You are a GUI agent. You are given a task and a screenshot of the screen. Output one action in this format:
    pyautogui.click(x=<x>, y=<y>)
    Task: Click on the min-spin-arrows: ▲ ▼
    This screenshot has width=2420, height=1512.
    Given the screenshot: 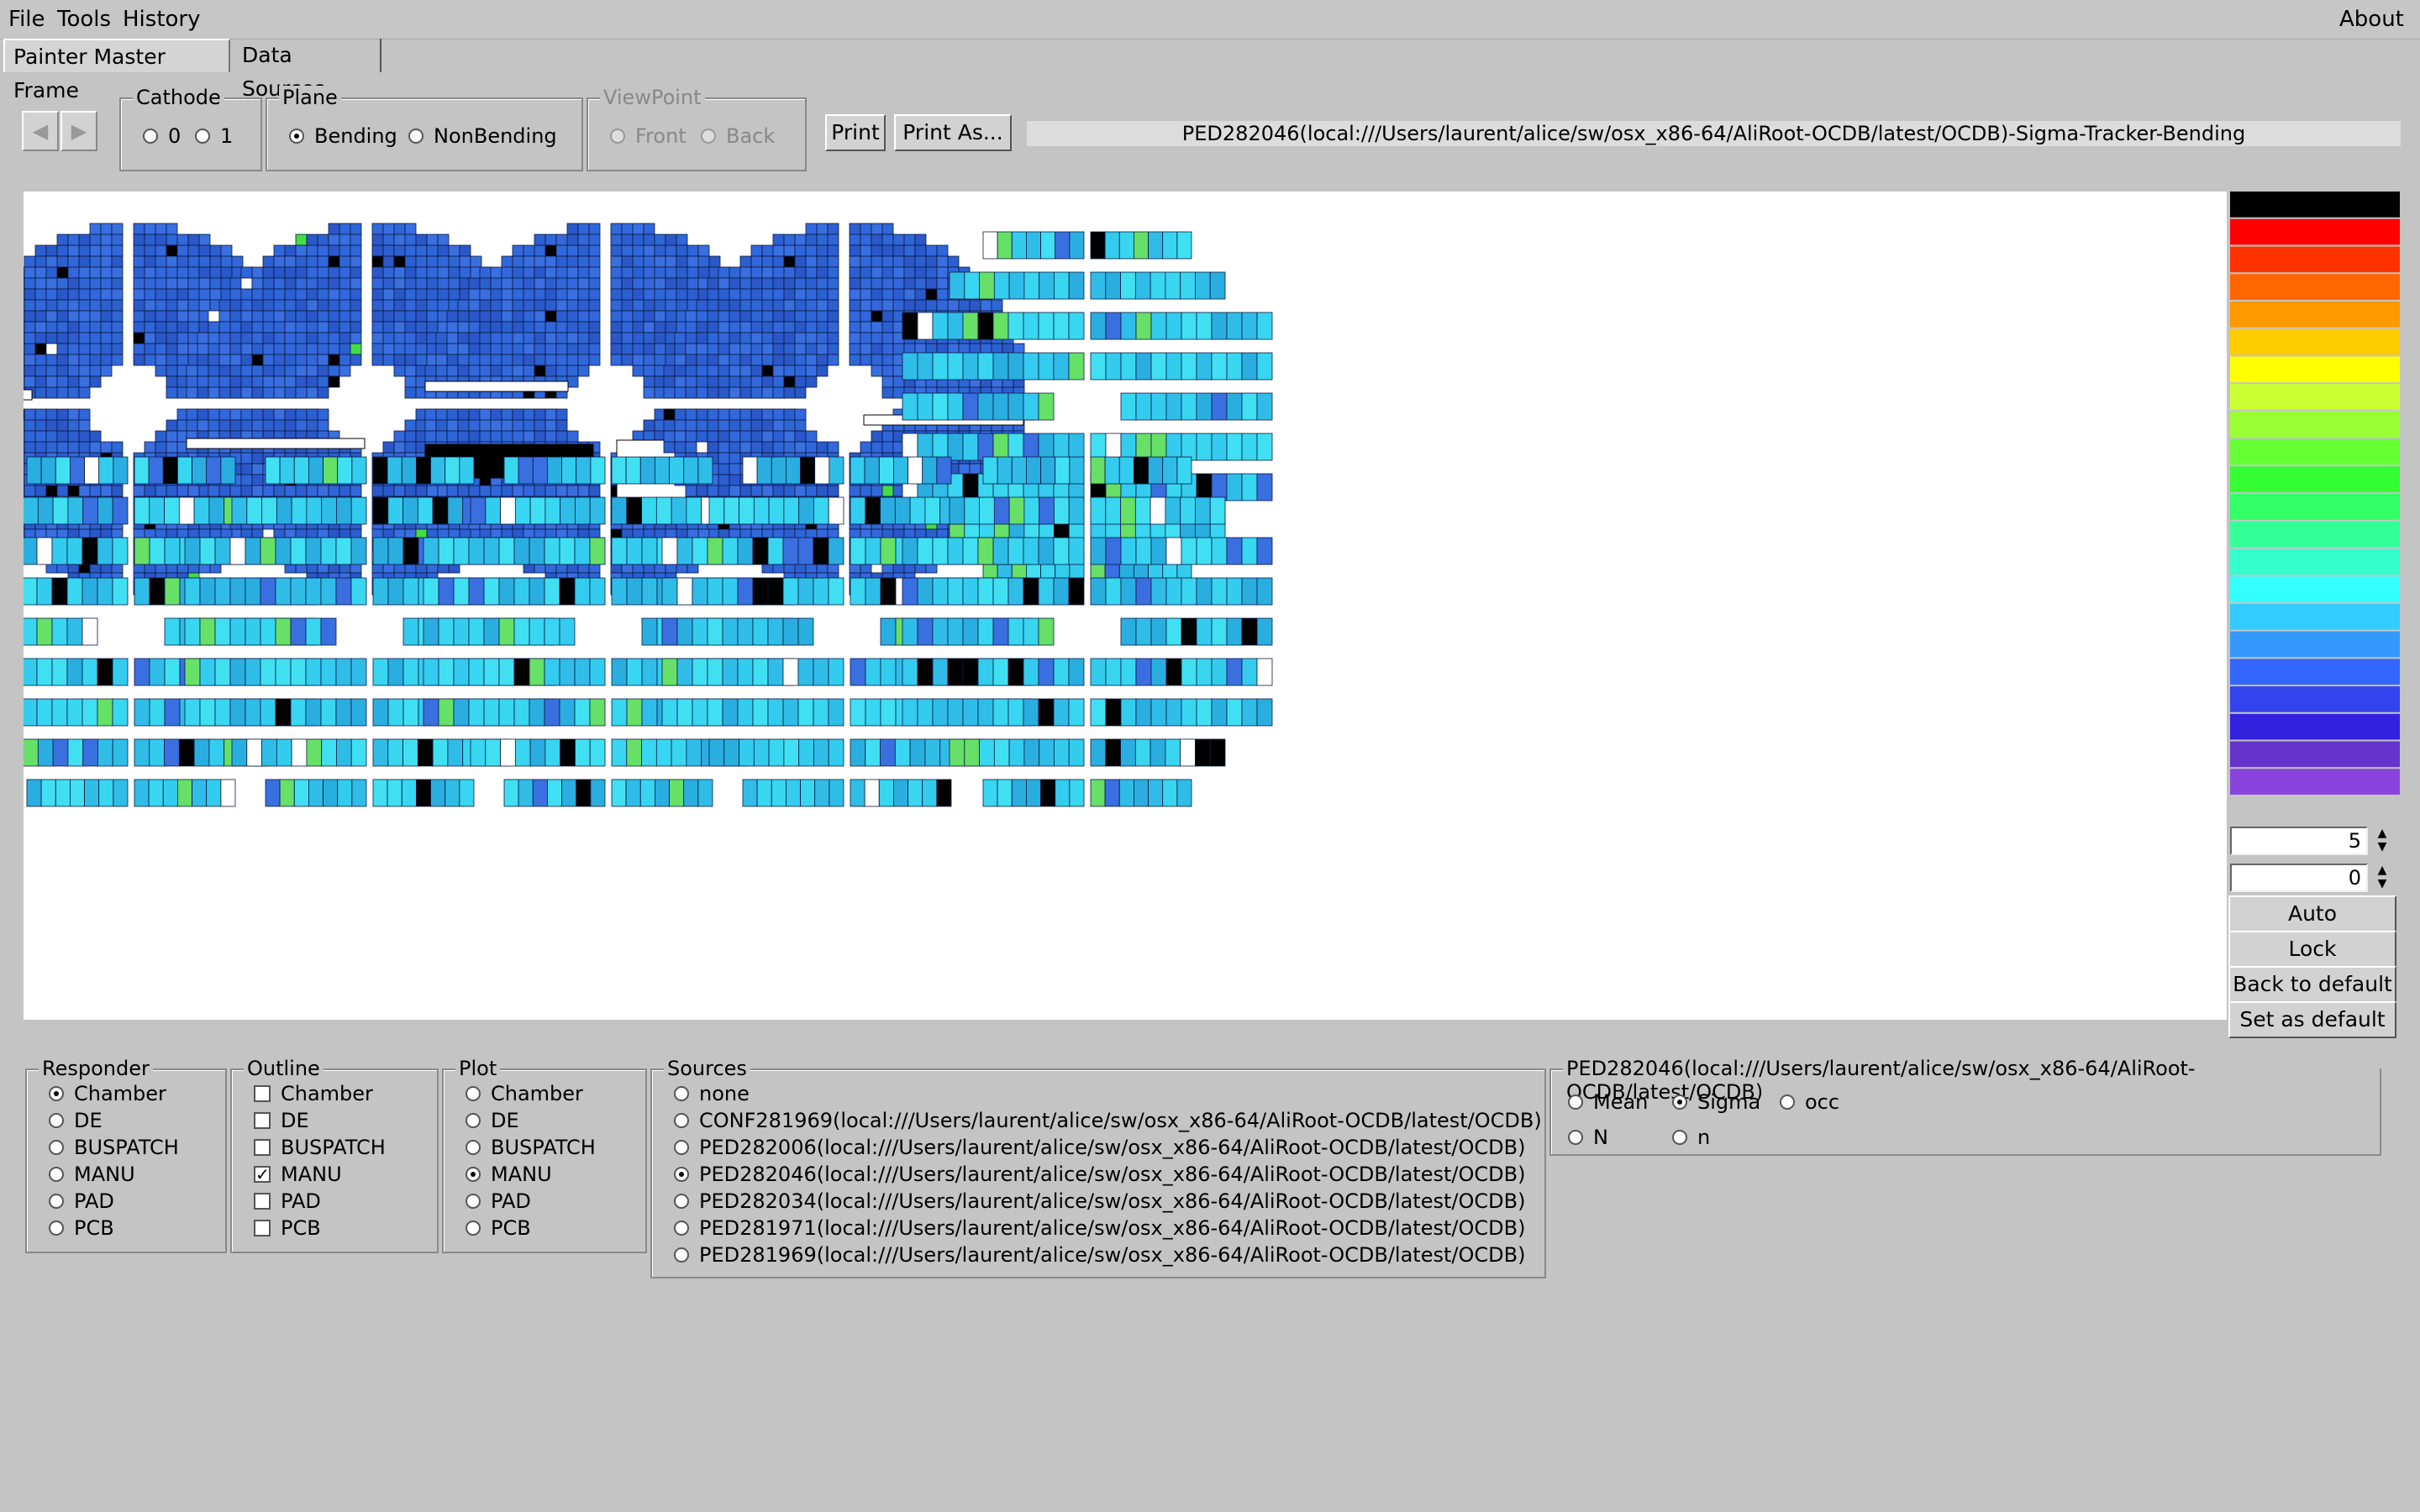 What is the action you would take?
    pyautogui.click(x=2382, y=878)
    